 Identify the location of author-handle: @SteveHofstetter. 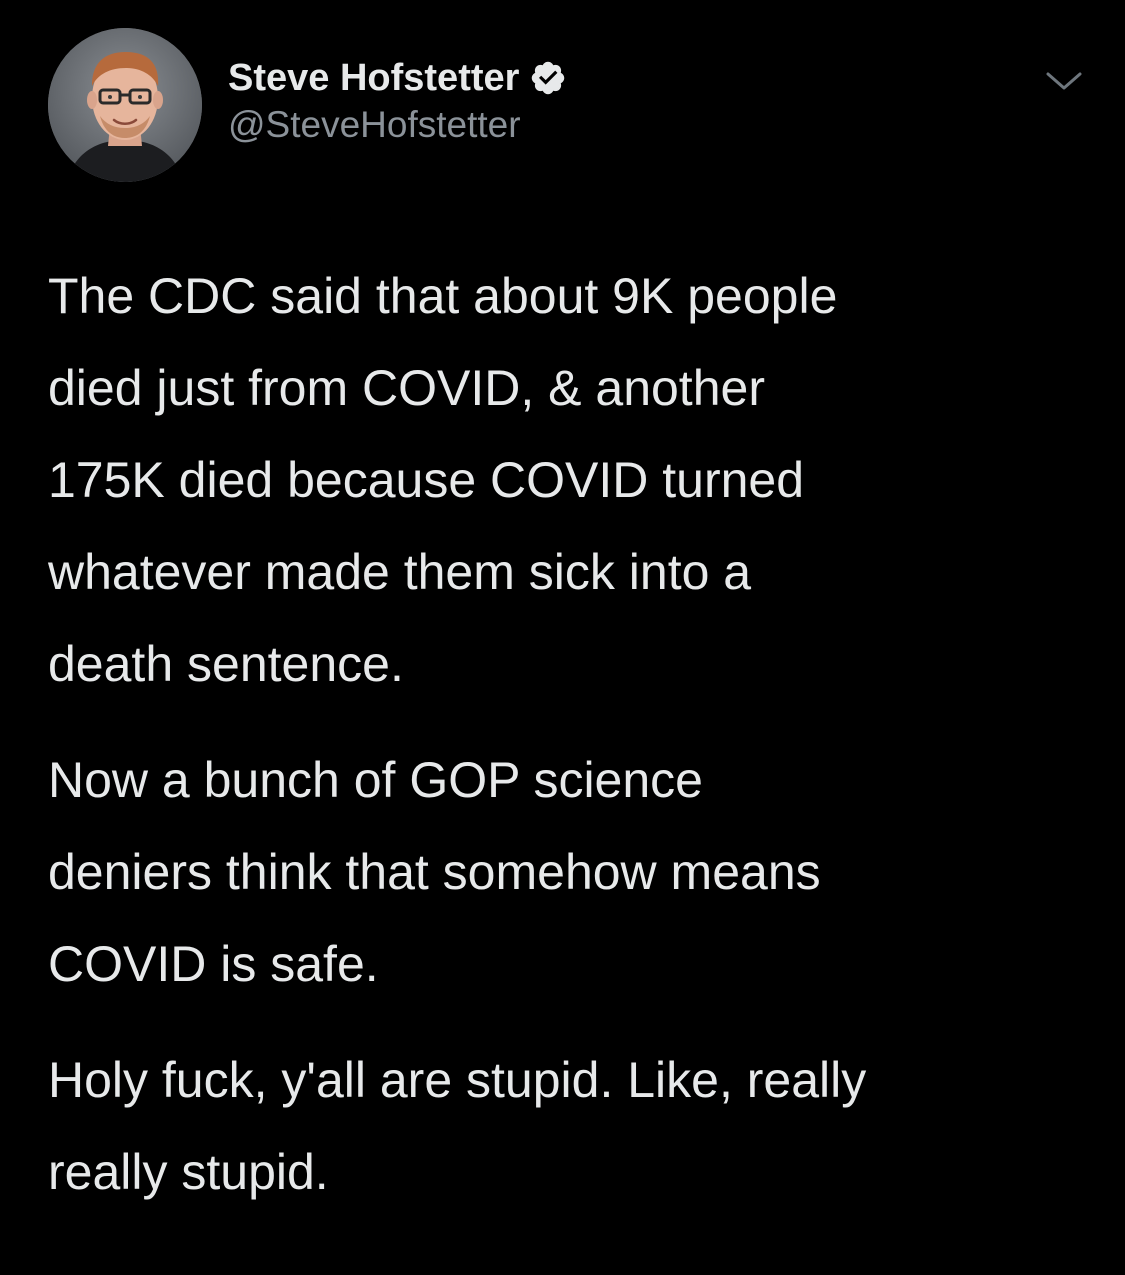
(397, 125).